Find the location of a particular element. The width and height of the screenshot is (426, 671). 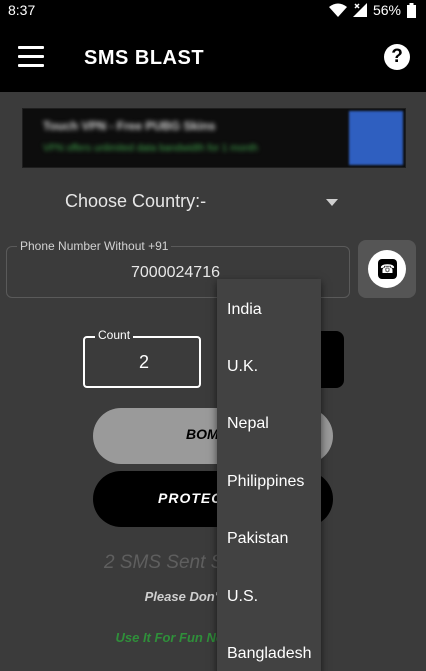

pick-contact-button: ☎ is located at coordinates (387, 269).